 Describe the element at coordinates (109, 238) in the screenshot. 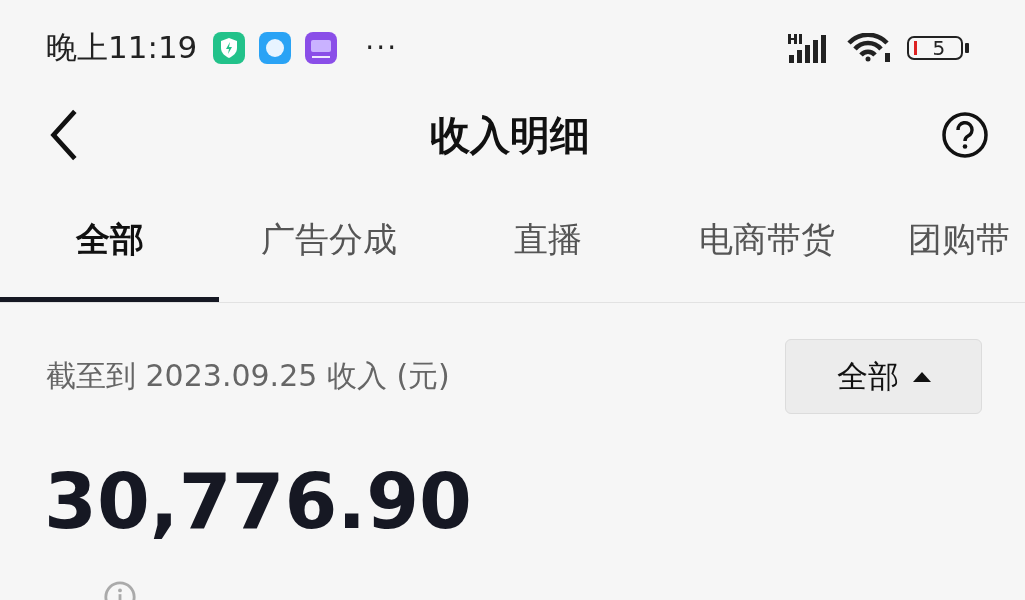

I see `tab: 全部` at that location.